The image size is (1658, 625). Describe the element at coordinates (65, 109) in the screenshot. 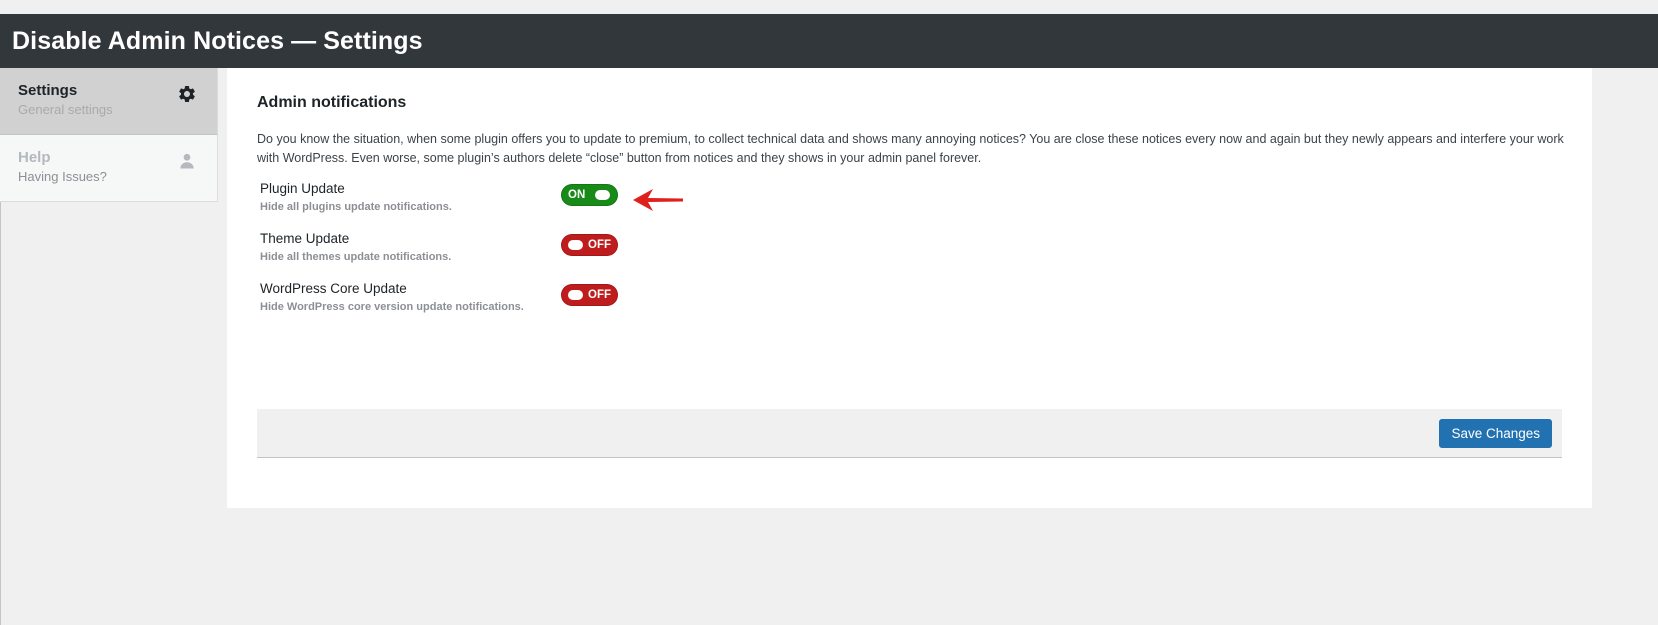

I see `sidebar-item-subtitle: General settings` at that location.